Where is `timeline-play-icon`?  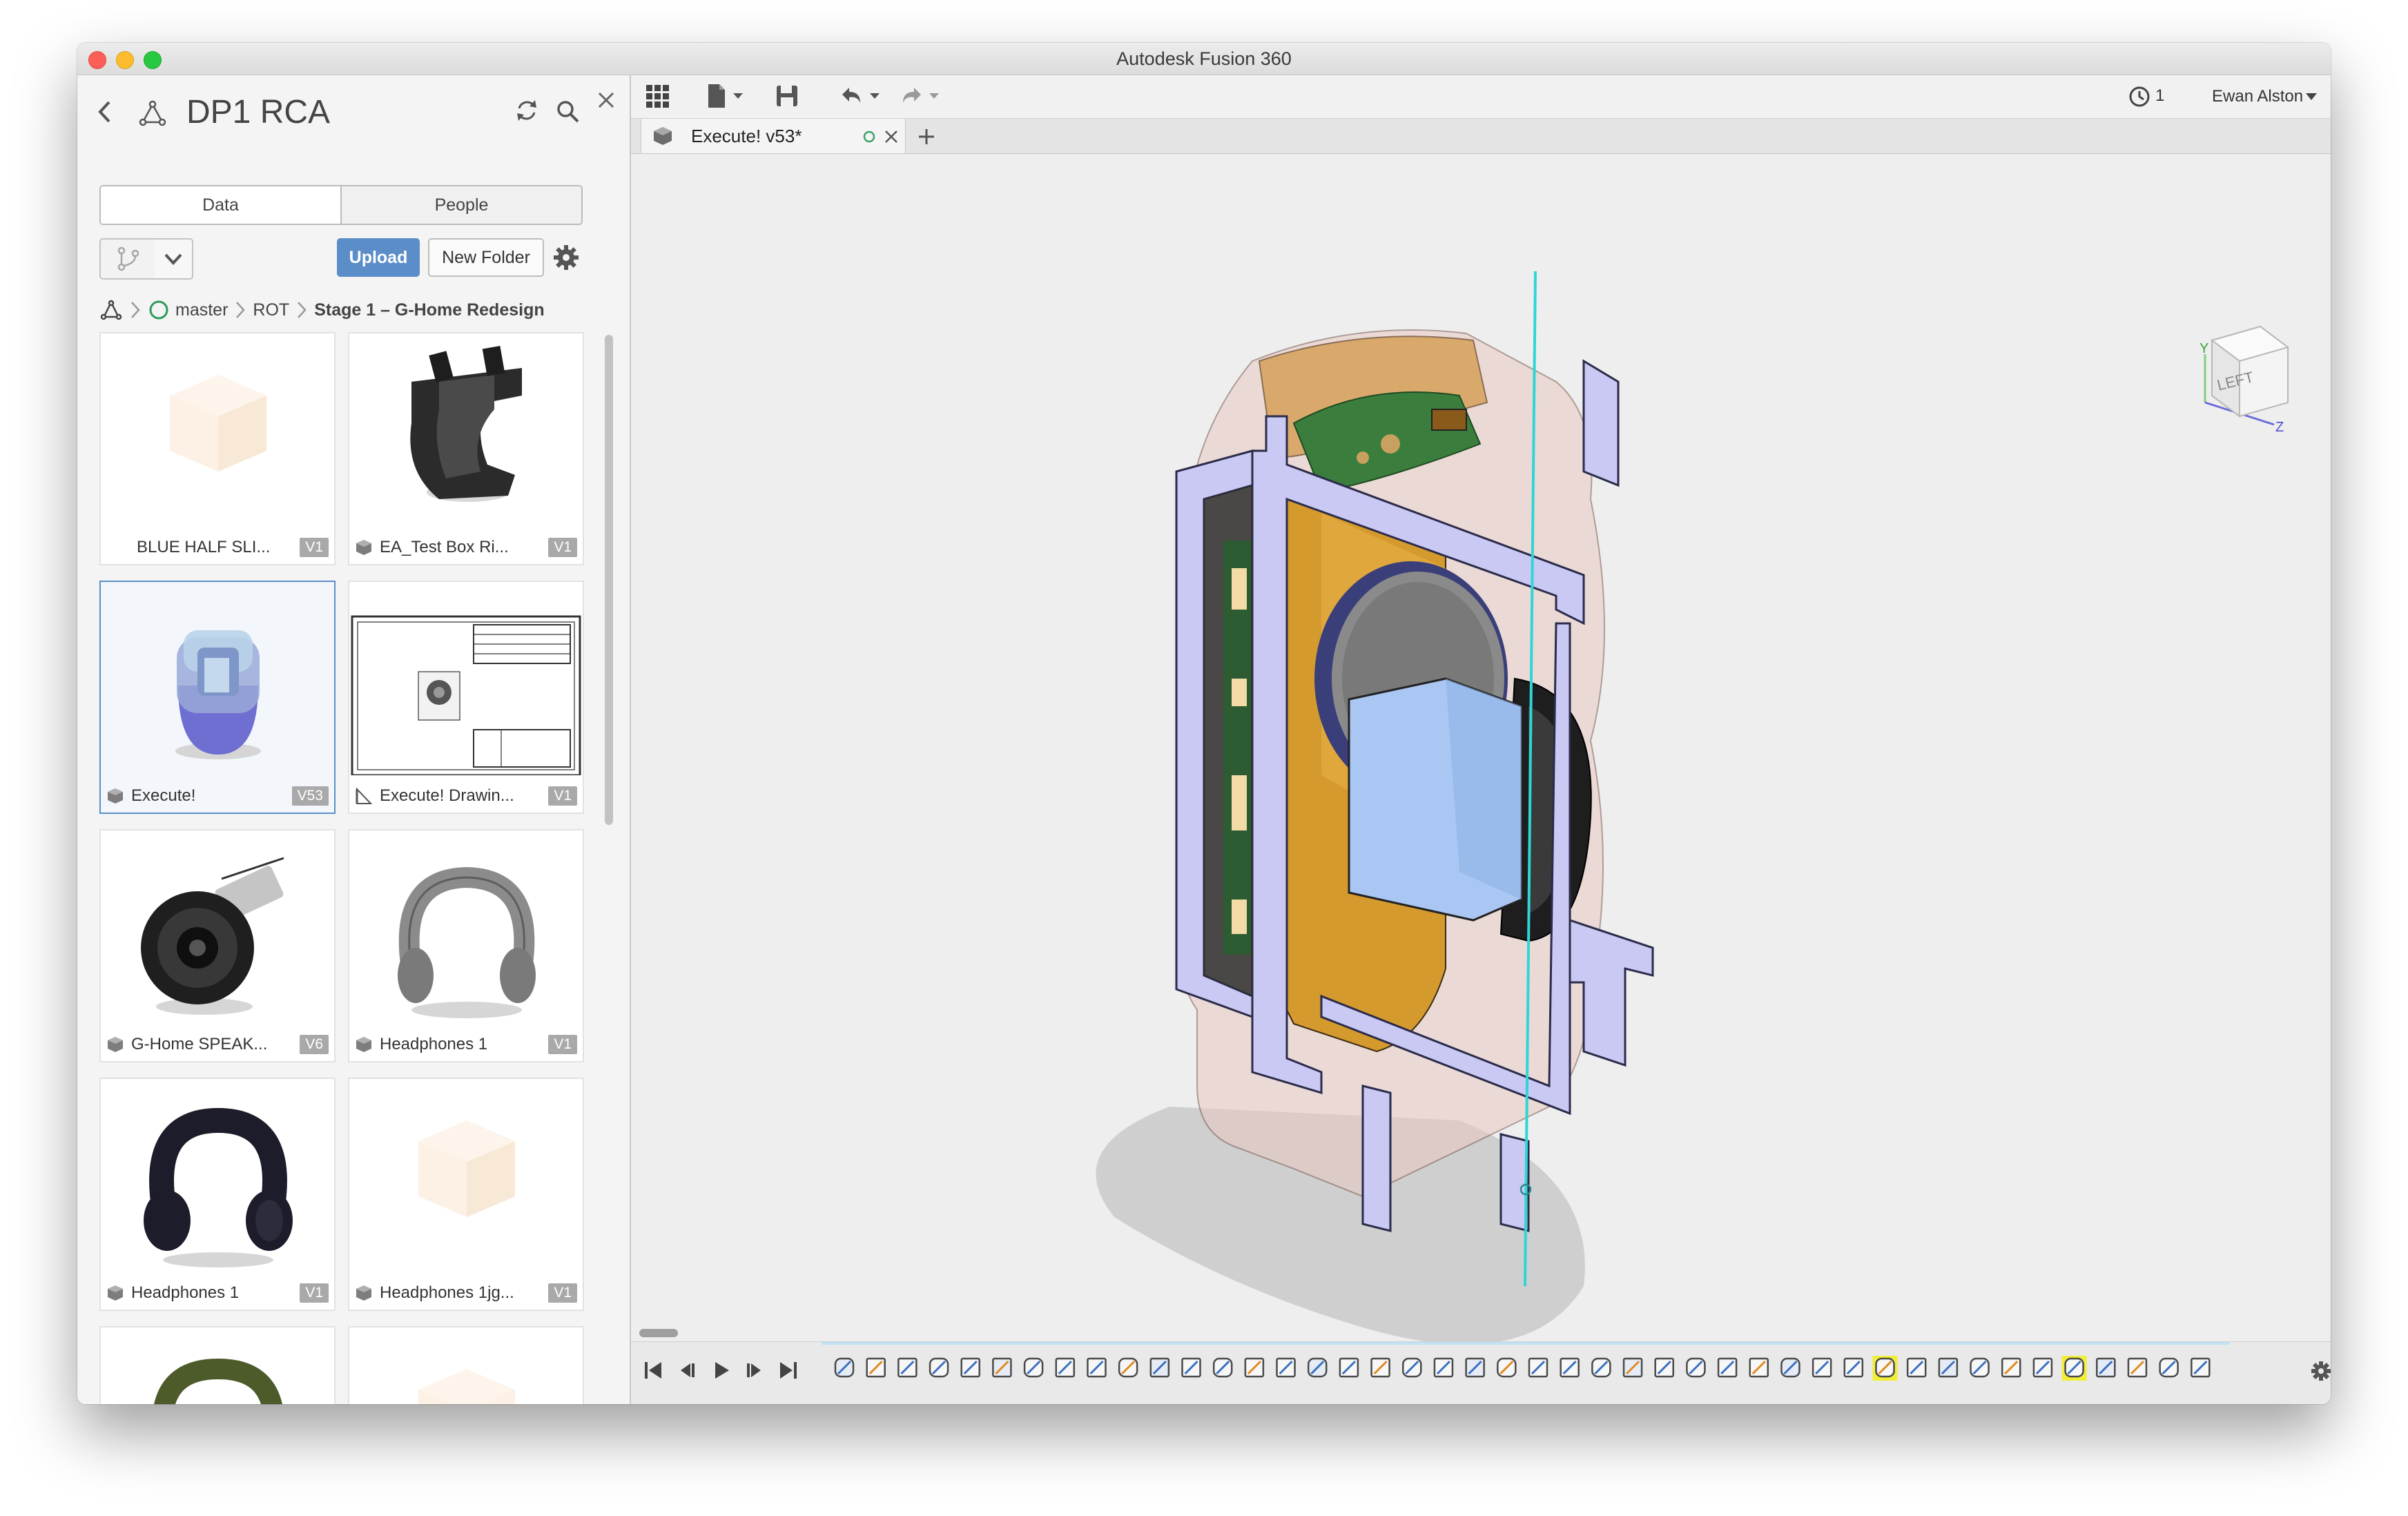
timeline-play-icon is located at coordinates (721, 1371).